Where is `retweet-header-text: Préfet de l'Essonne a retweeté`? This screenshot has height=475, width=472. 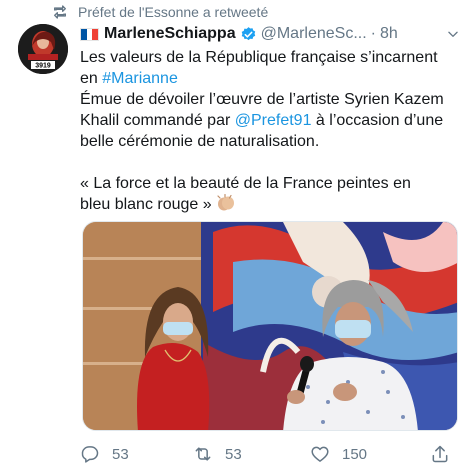
retweet-header-text: Préfet de l'Essonne a retweeté is located at coordinates (173, 12).